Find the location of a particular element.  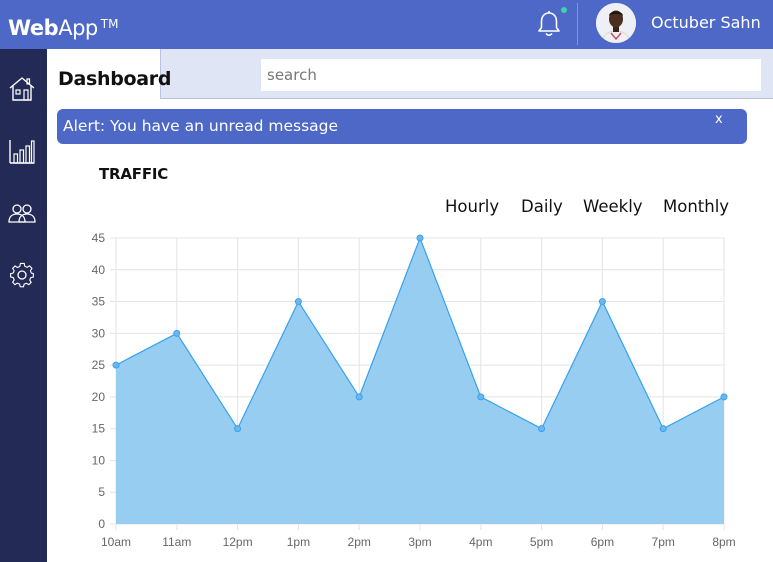

tab-bar-divider is located at coordinates (467, 98).